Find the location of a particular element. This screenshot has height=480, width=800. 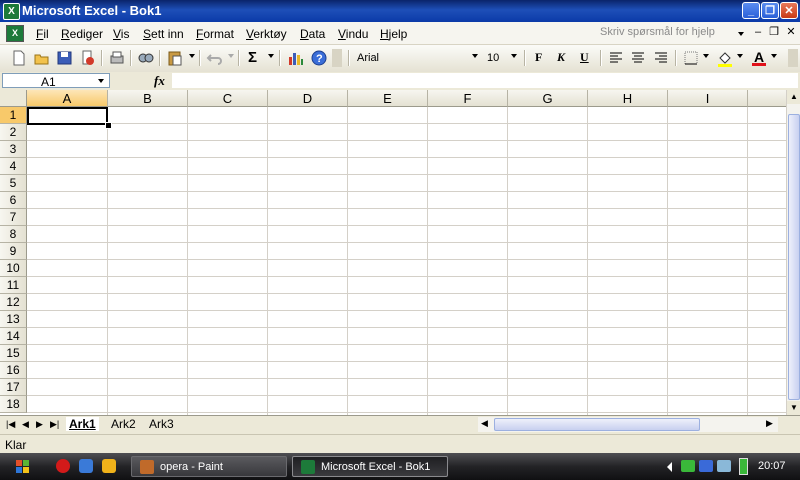

row-header: 10 is located at coordinates (13, 268).